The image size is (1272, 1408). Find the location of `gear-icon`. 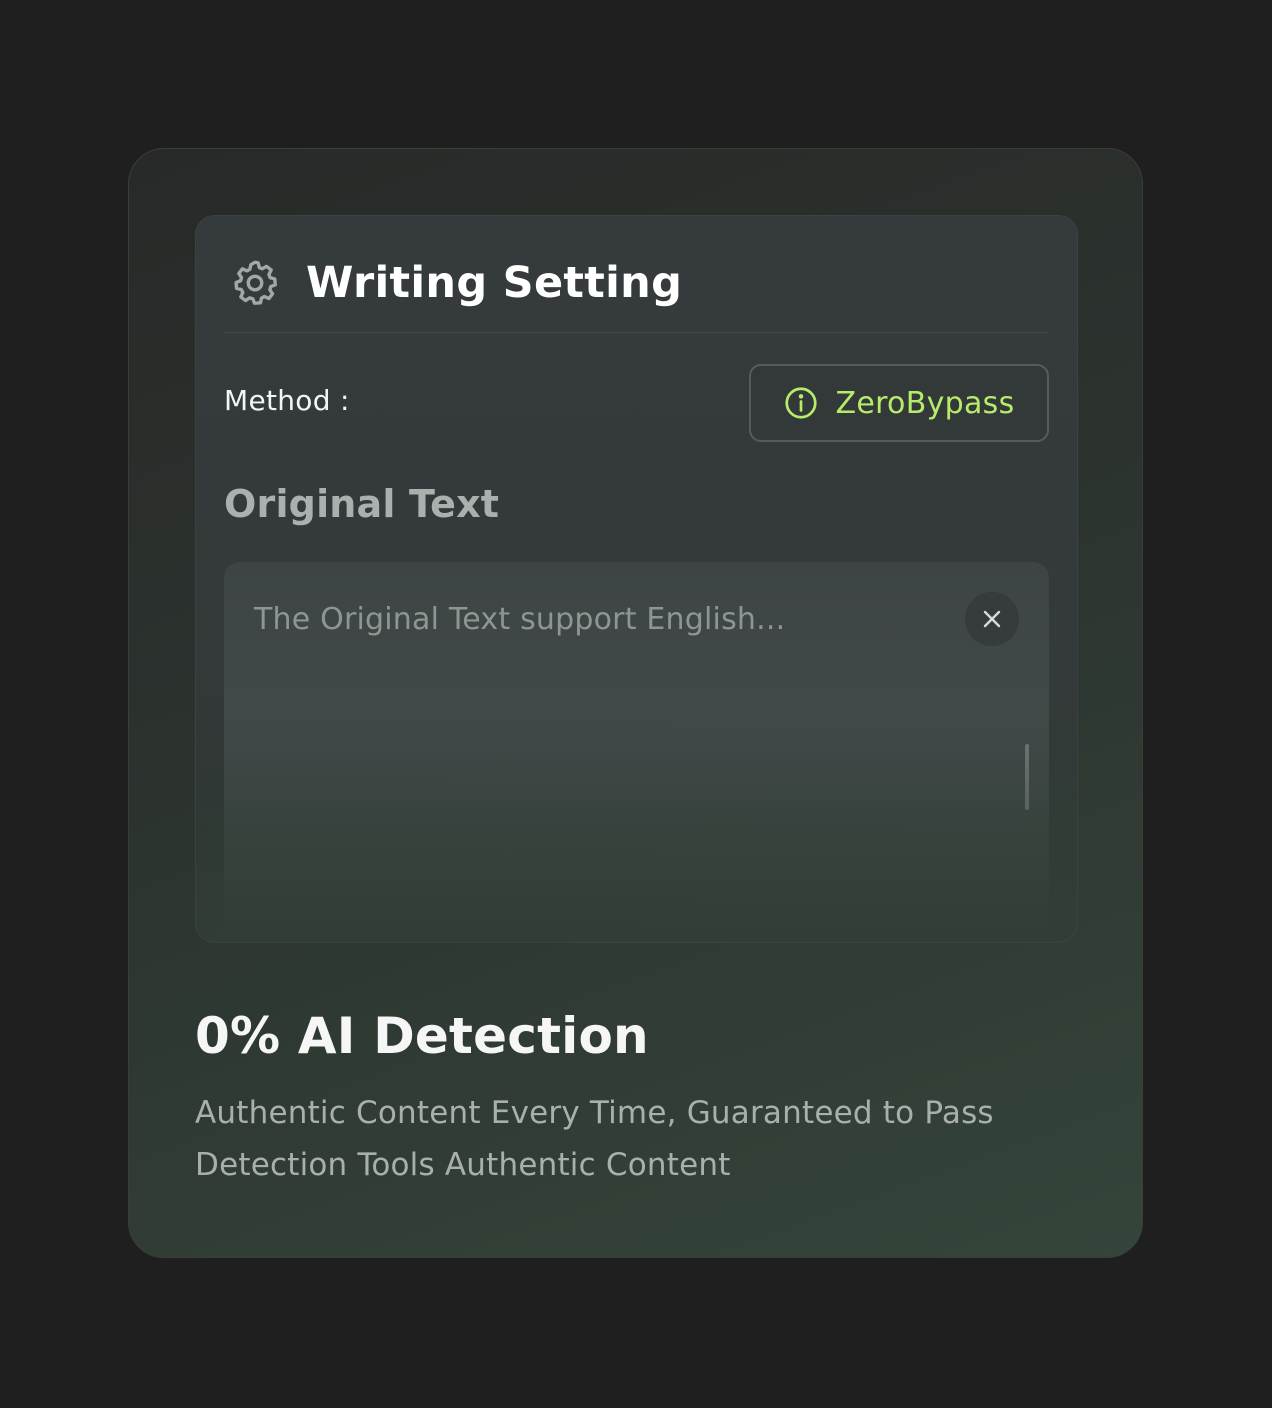

gear-icon is located at coordinates (255, 282).